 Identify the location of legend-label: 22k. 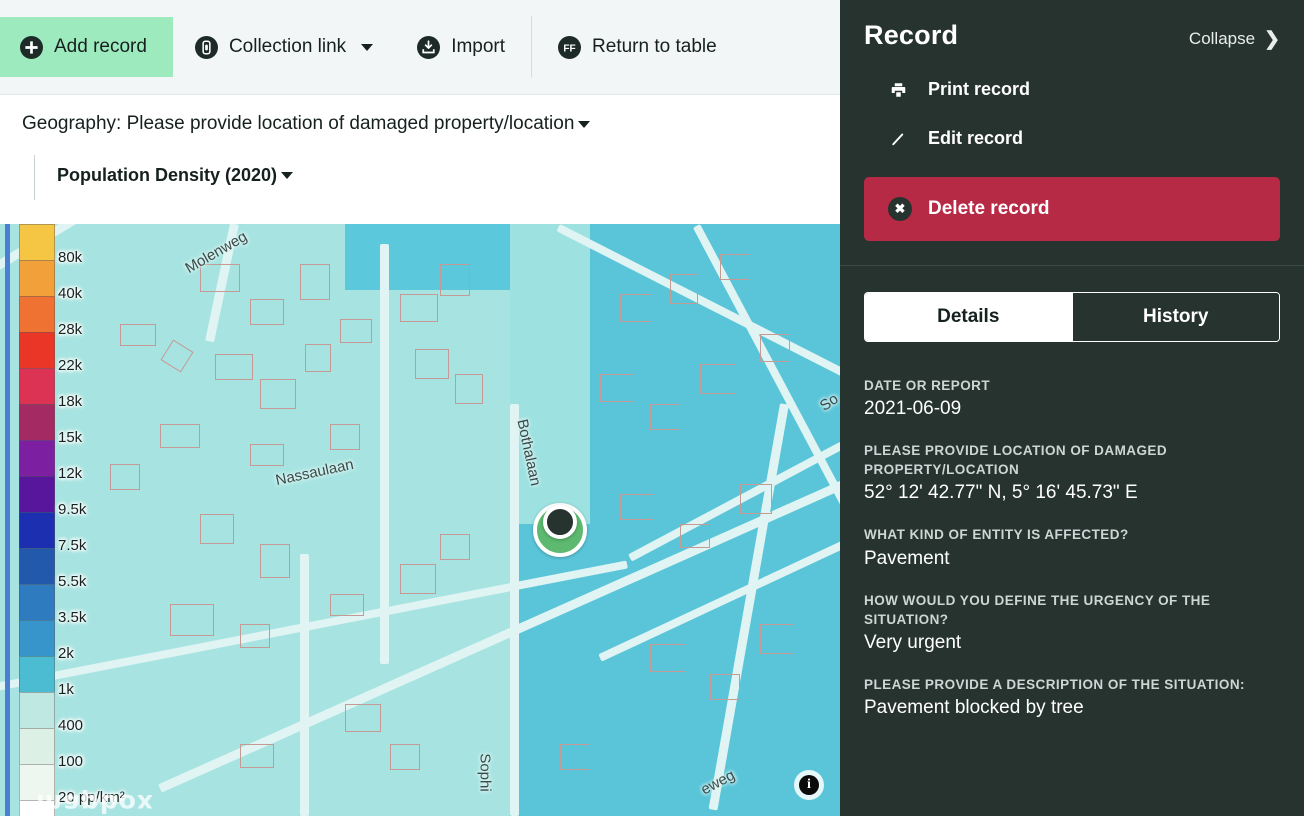
(70, 365).